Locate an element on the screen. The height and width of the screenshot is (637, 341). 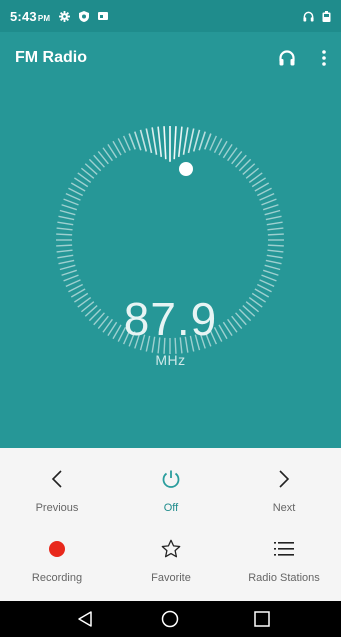
chevron-right-icon is located at coordinates (284, 479).